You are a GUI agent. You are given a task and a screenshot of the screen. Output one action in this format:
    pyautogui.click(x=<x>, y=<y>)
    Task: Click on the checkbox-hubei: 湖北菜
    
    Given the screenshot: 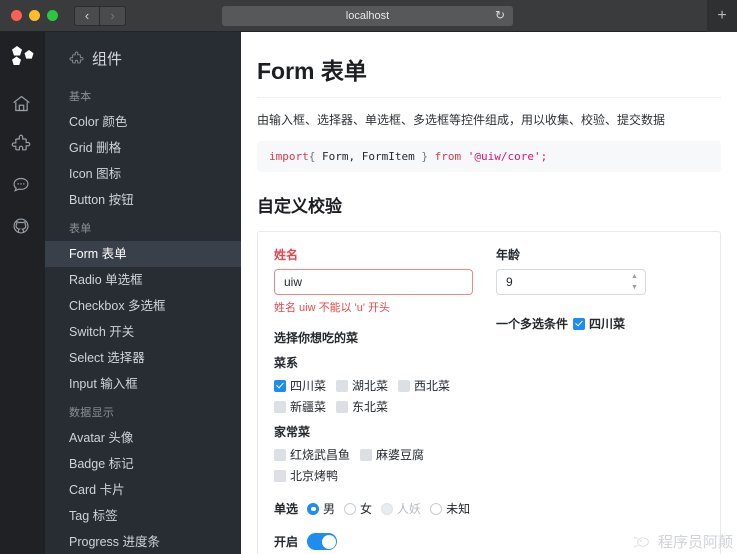 What is the action you would take?
    pyautogui.click(x=362, y=385)
    